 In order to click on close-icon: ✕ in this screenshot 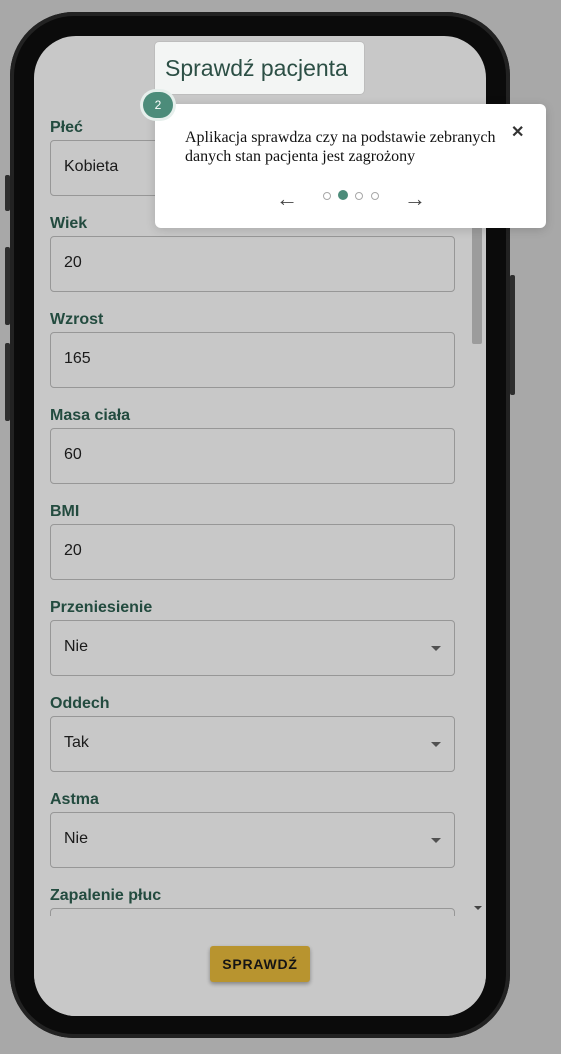, I will do `click(517, 132)`.